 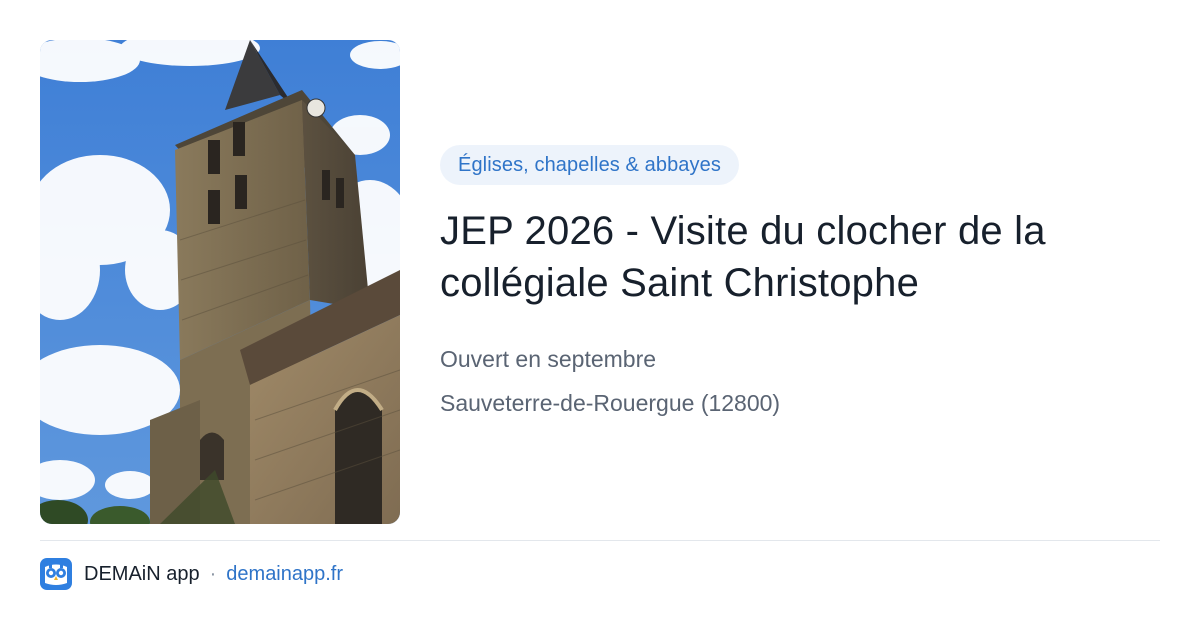 I want to click on app-domain-link: demainapp.fr, so click(x=284, y=574).